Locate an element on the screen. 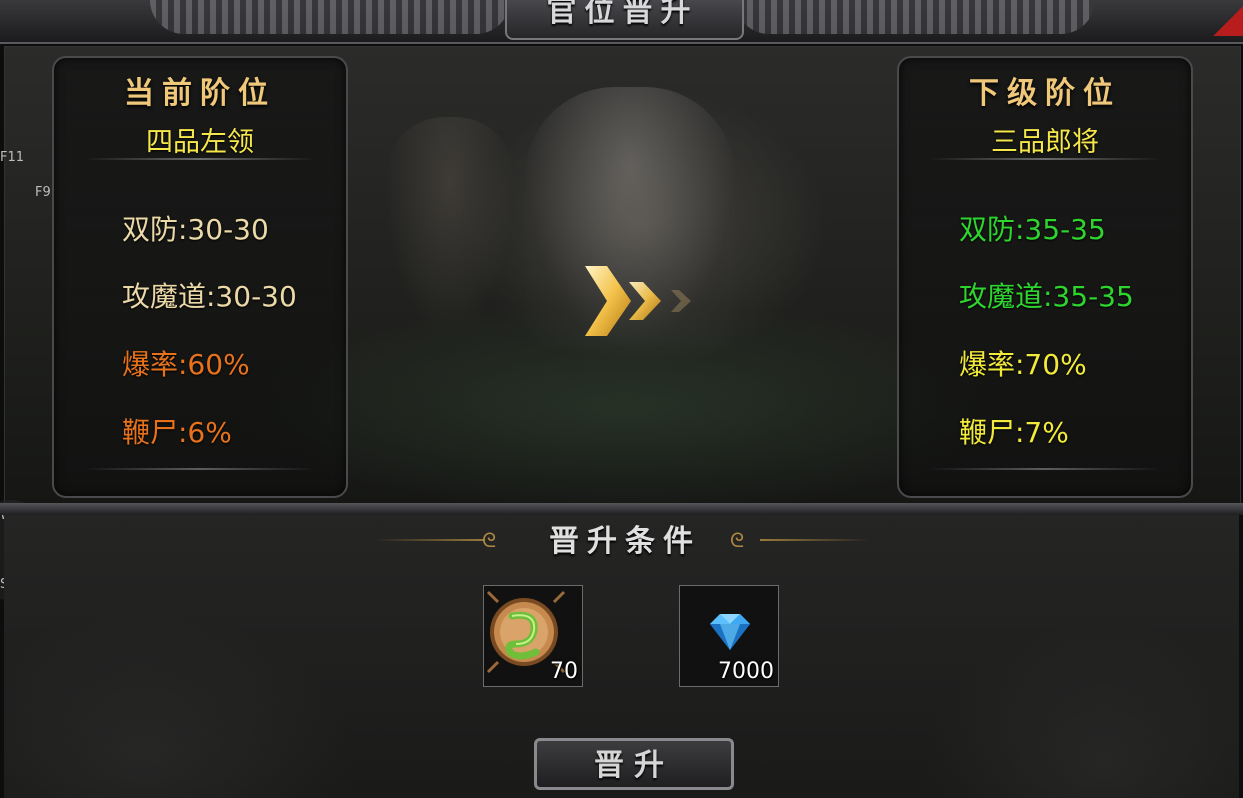 The width and height of the screenshot is (1243, 798). hotkey-f11: F11 is located at coordinates (12, 157).